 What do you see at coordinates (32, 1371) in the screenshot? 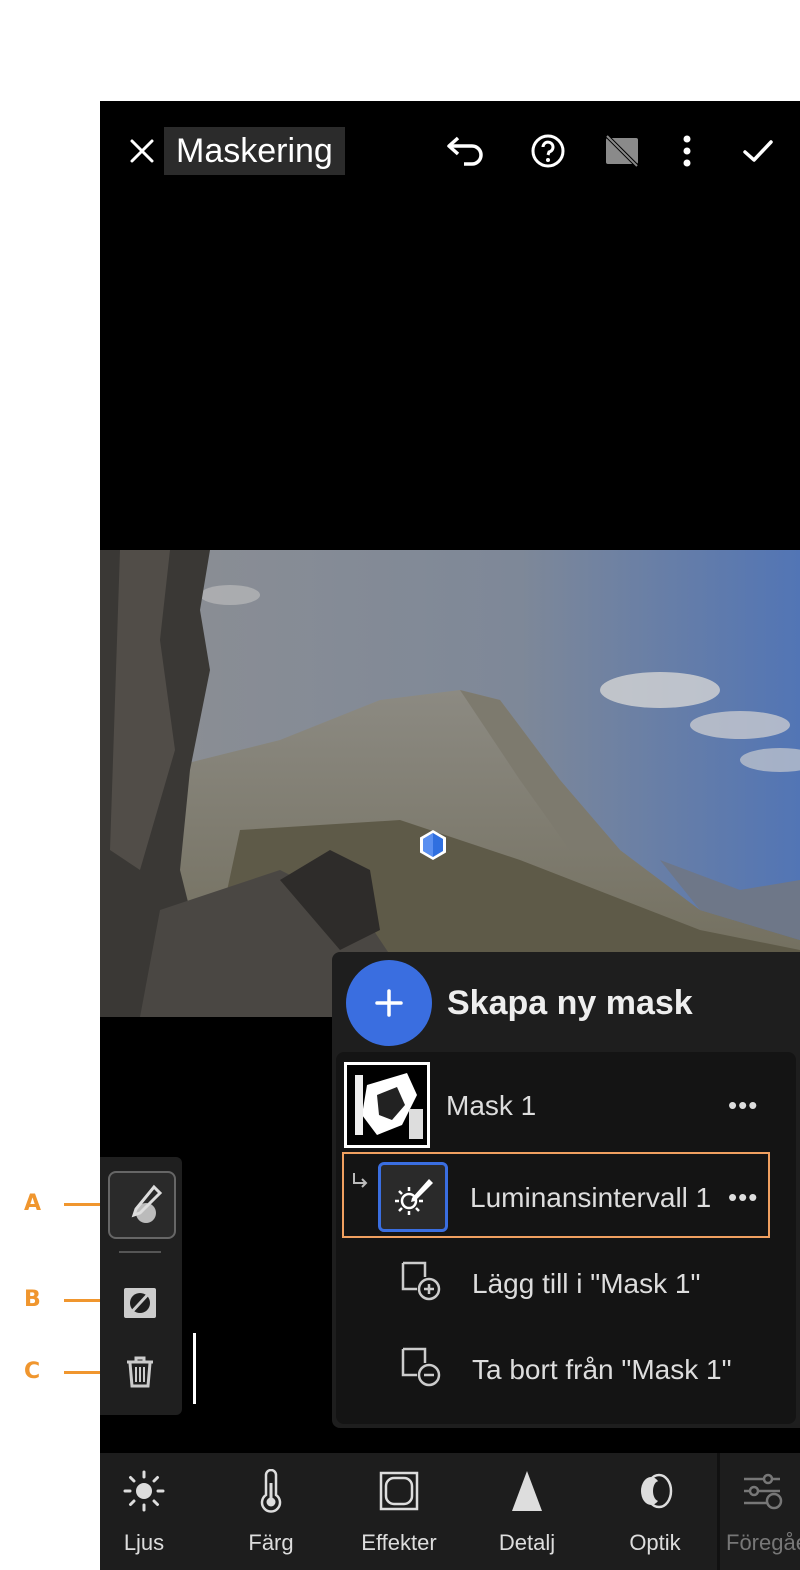
I see `callout-letter: C` at bounding box center [32, 1371].